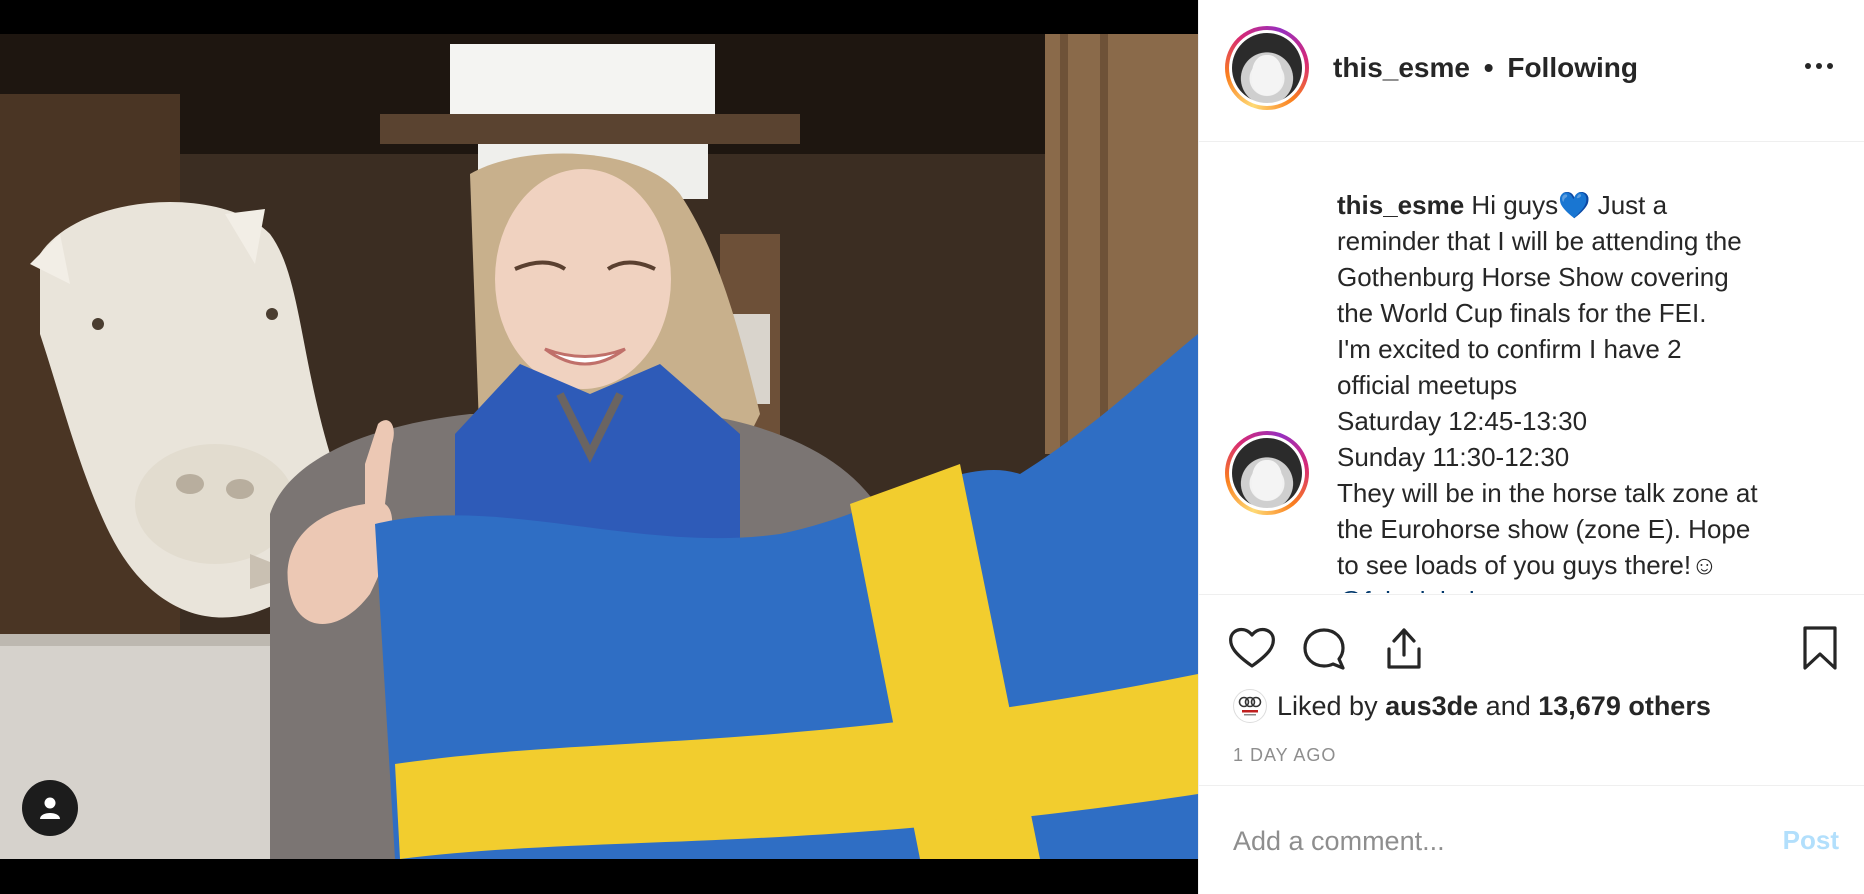 The width and height of the screenshot is (1864, 894). I want to click on caption-avatar, so click(1267, 473).